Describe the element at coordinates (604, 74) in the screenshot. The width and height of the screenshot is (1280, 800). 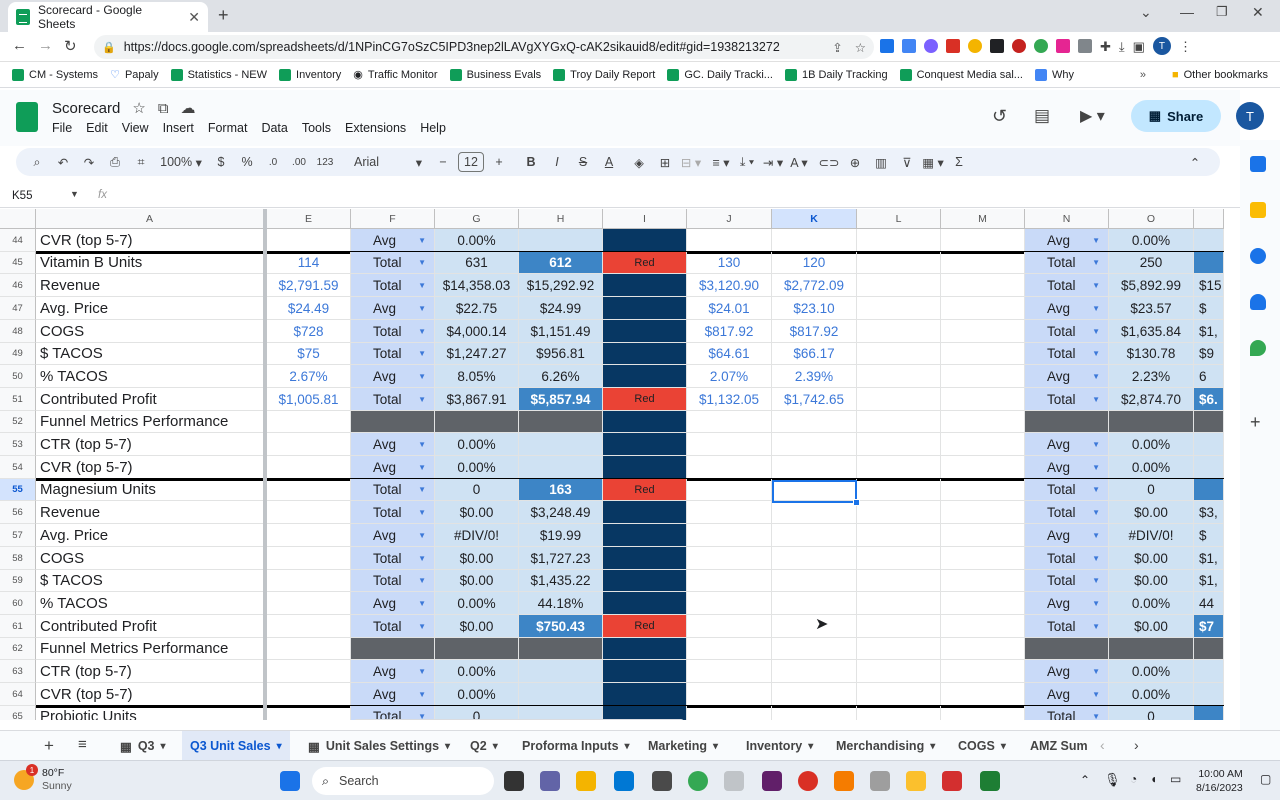
I see `bookmark-item: Troy Daily Report` at that location.